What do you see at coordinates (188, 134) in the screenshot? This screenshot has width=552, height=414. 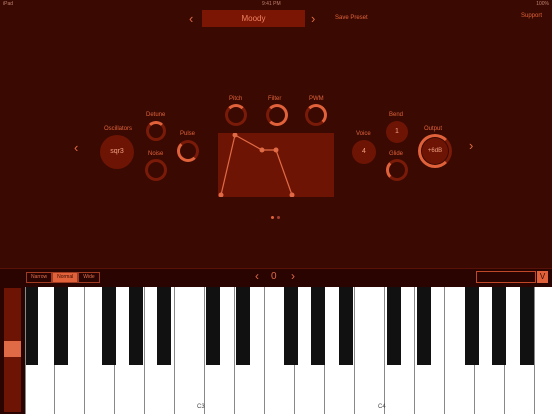 I see `pulse-label: Pulse` at bounding box center [188, 134].